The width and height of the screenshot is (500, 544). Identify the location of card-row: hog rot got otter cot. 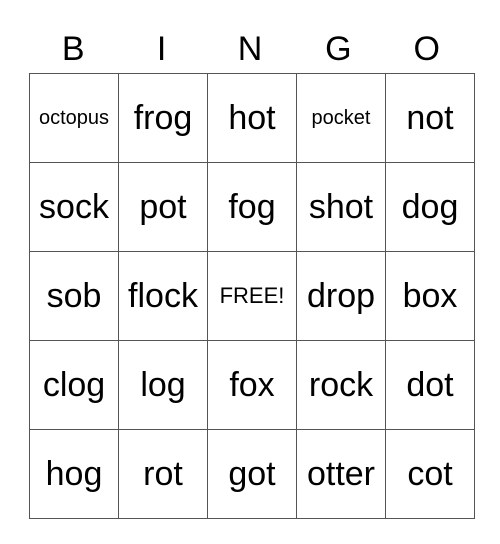
(252, 474).